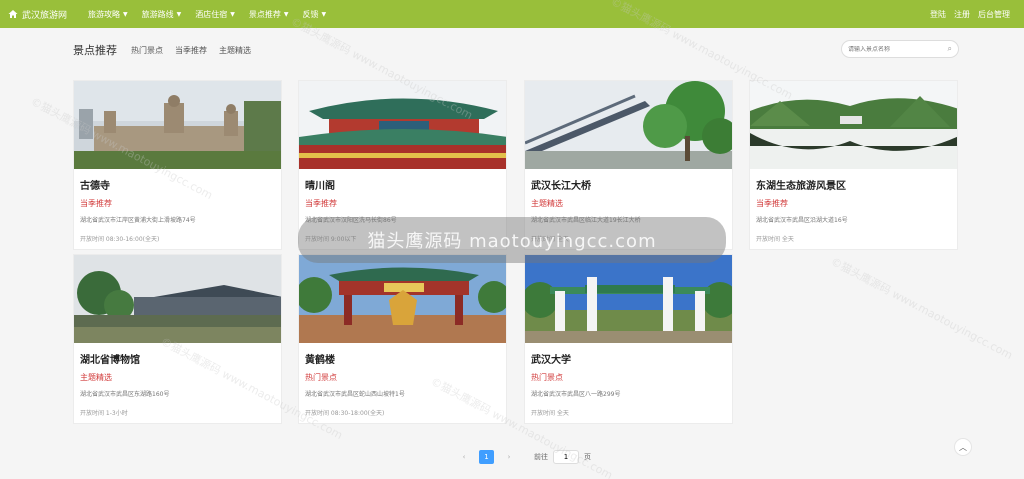 This screenshot has height=479, width=1024. I want to click on nav-item-hotels: 酒店住宿 ▼, so click(215, 14).